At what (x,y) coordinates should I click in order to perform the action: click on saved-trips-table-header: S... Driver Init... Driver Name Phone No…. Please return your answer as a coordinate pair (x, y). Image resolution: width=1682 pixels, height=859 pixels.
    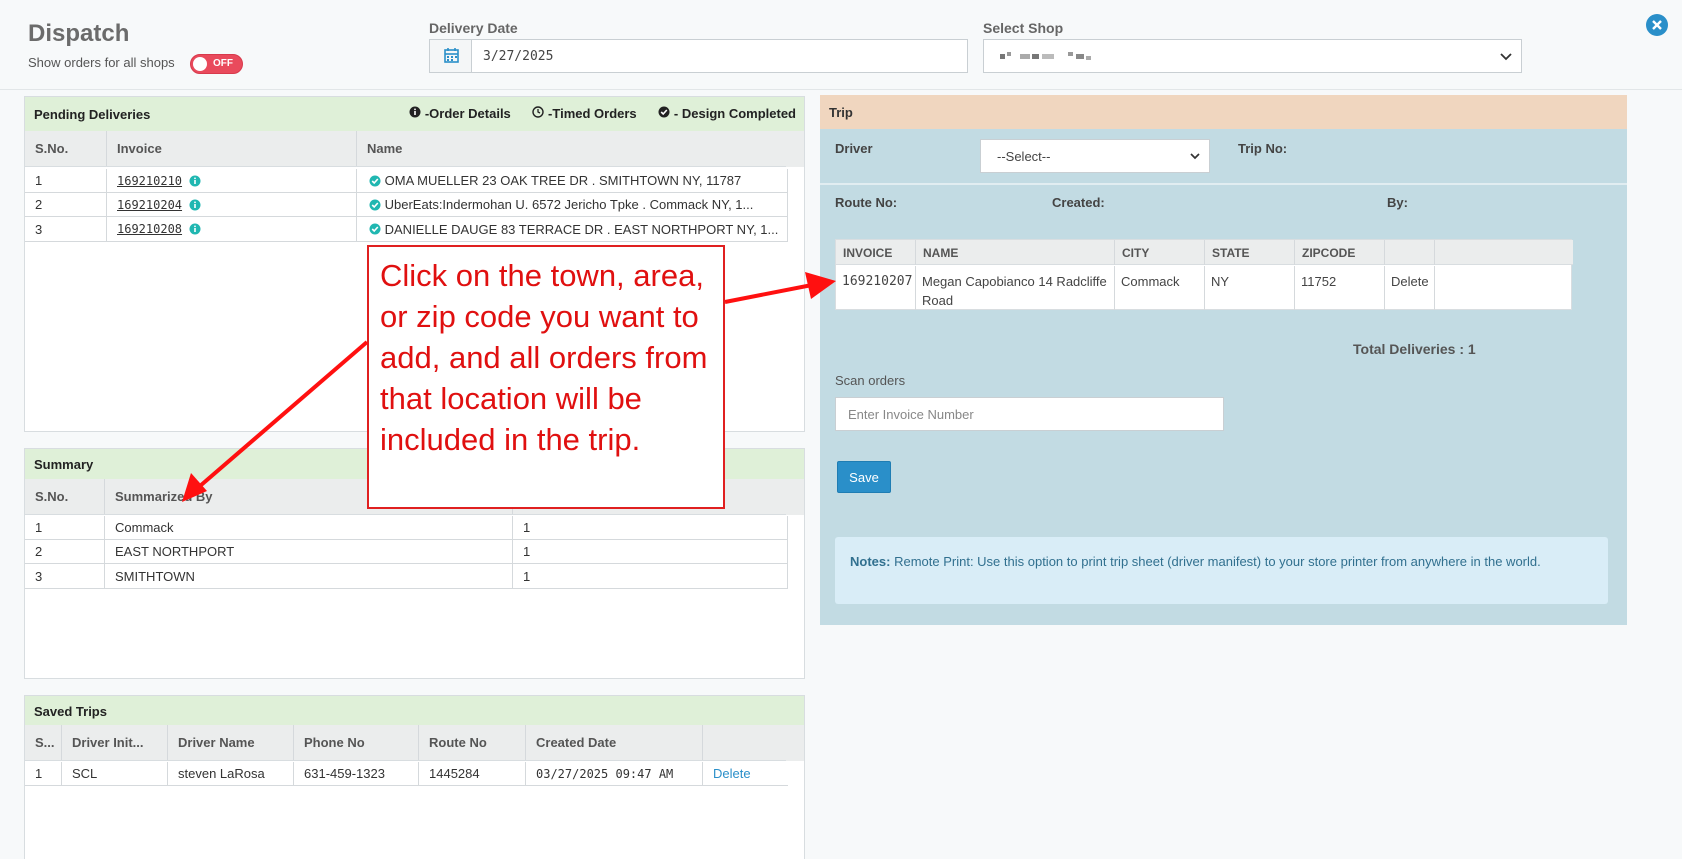
    Looking at the image, I should click on (406, 743).